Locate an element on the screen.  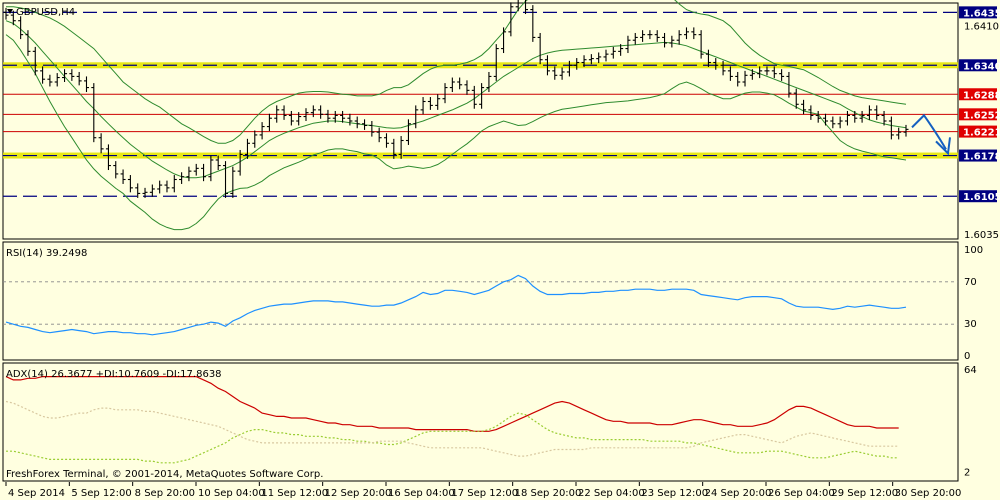
rsi-axis-label: 100 is located at coordinates (973, 250).